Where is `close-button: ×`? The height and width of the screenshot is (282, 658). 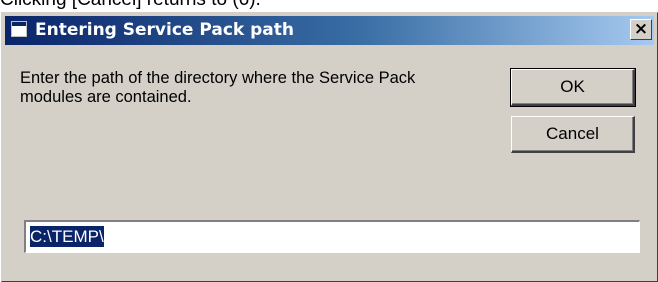 close-button: × is located at coordinates (641, 29).